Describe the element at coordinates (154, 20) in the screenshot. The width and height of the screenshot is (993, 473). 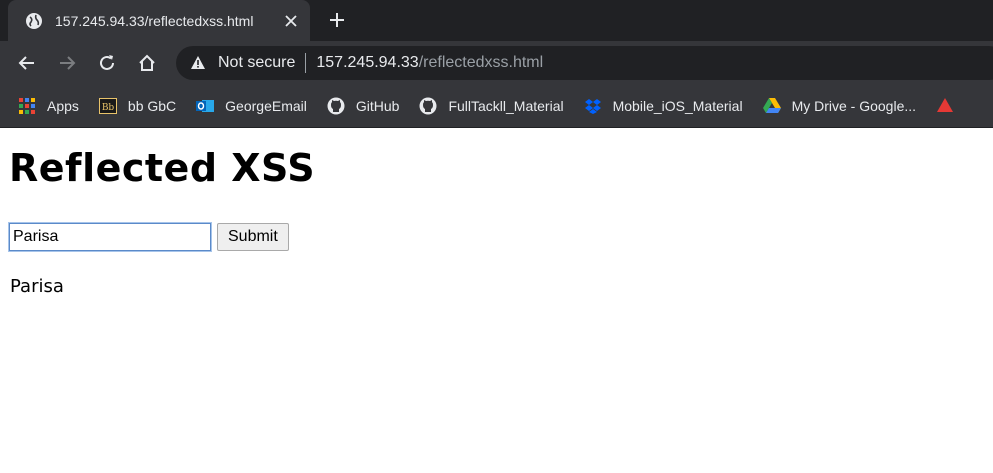
I see `tab-title: 157.245.94.33/reflectedxss.html` at that location.